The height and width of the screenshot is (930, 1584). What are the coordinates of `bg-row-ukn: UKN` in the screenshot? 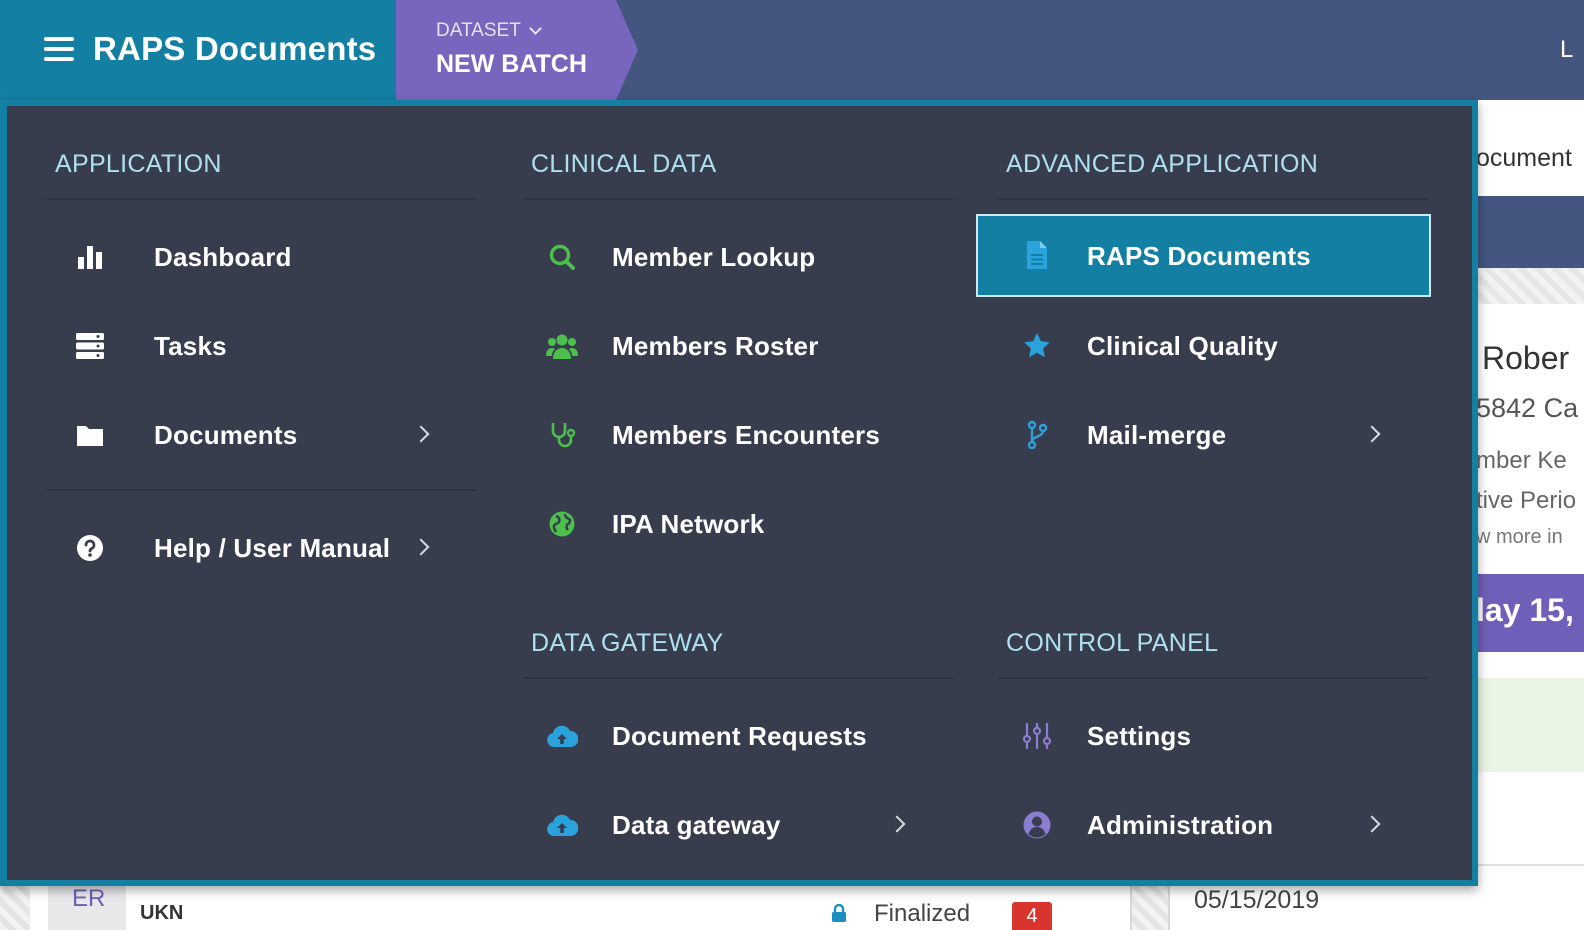 It's located at (162, 913).